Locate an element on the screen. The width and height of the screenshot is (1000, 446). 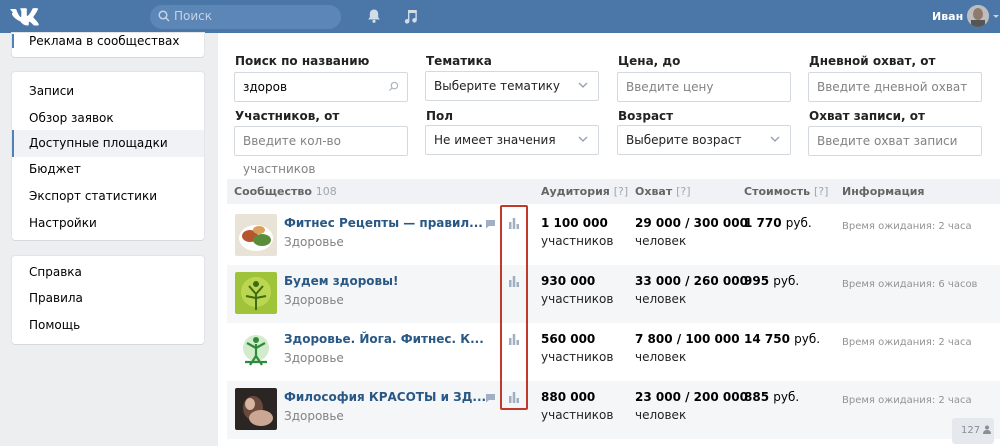
filter-post-reach-label: Охват записи, от is located at coordinates (867, 116).